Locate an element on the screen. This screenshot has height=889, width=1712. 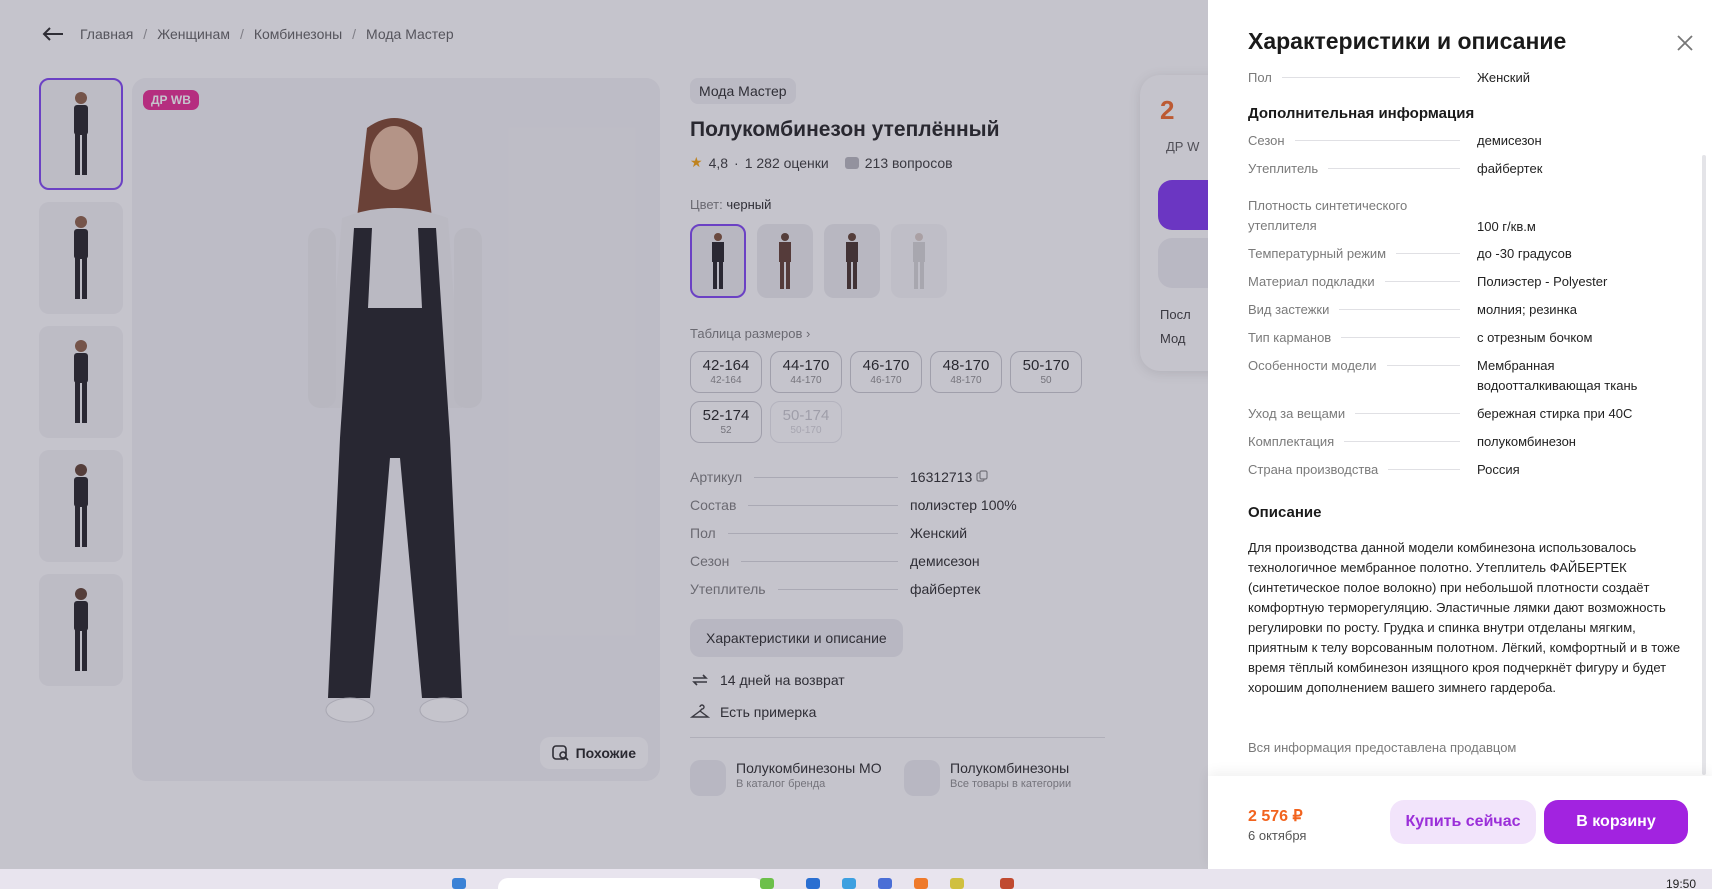
char-key-text: Страна производства is located at coordinates (1313, 469).